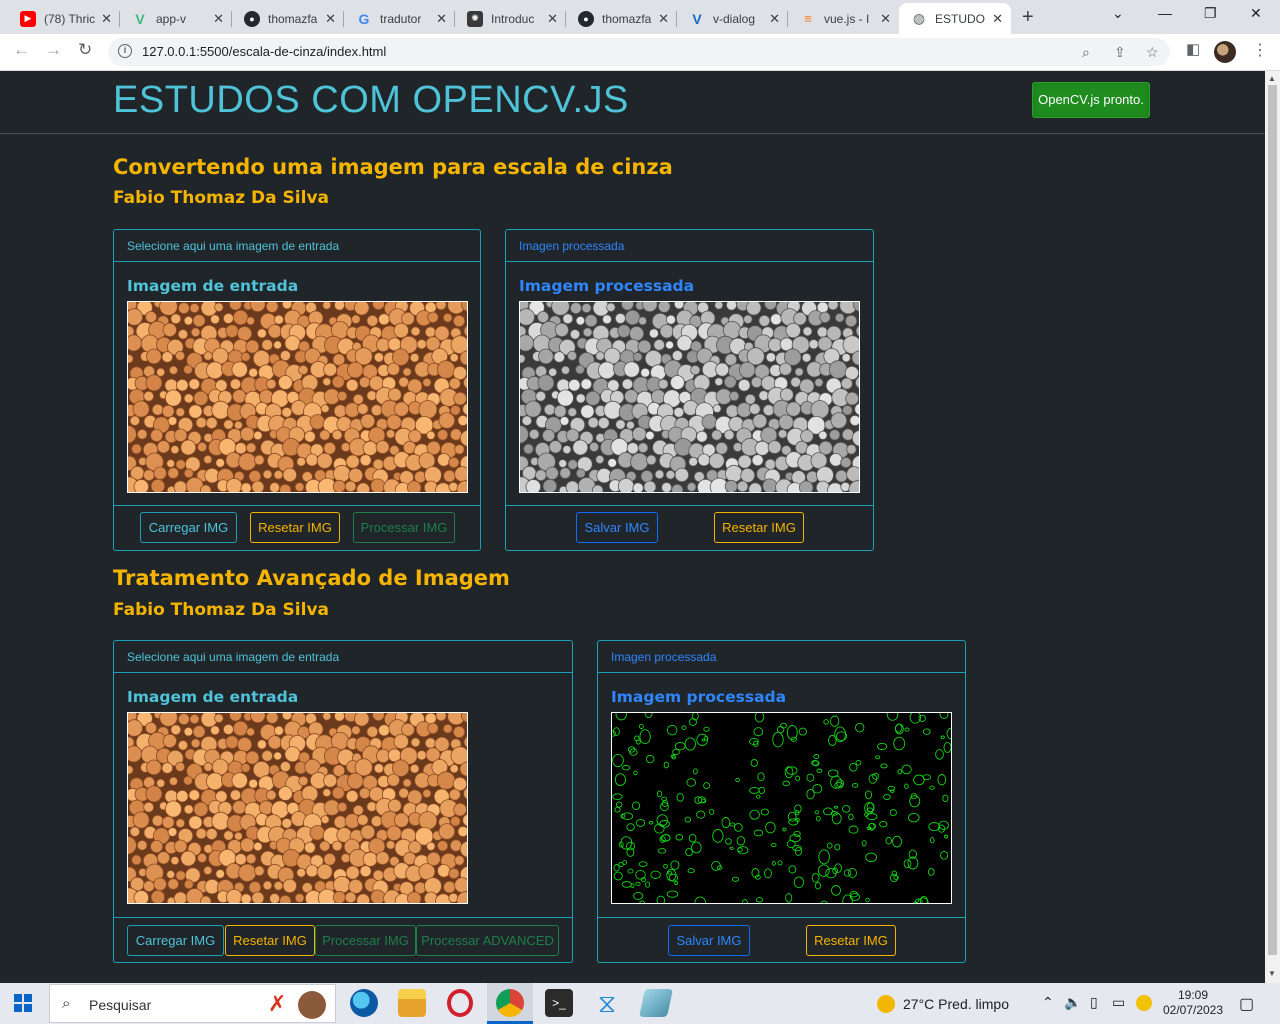 The width and height of the screenshot is (1280, 1024). What do you see at coordinates (689, 397) in the screenshot?
I see `grayscale-logs-image` at bounding box center [689, 397].